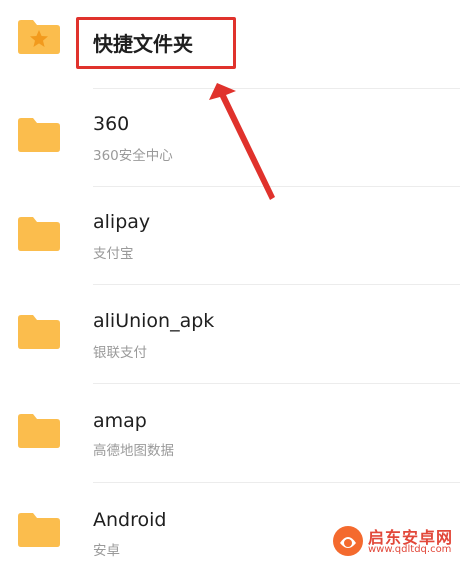 The image size is (460, 563). Describe the element at coordinates (122, 222) in the screenshot. I see `folder-title: alipay` at that location.